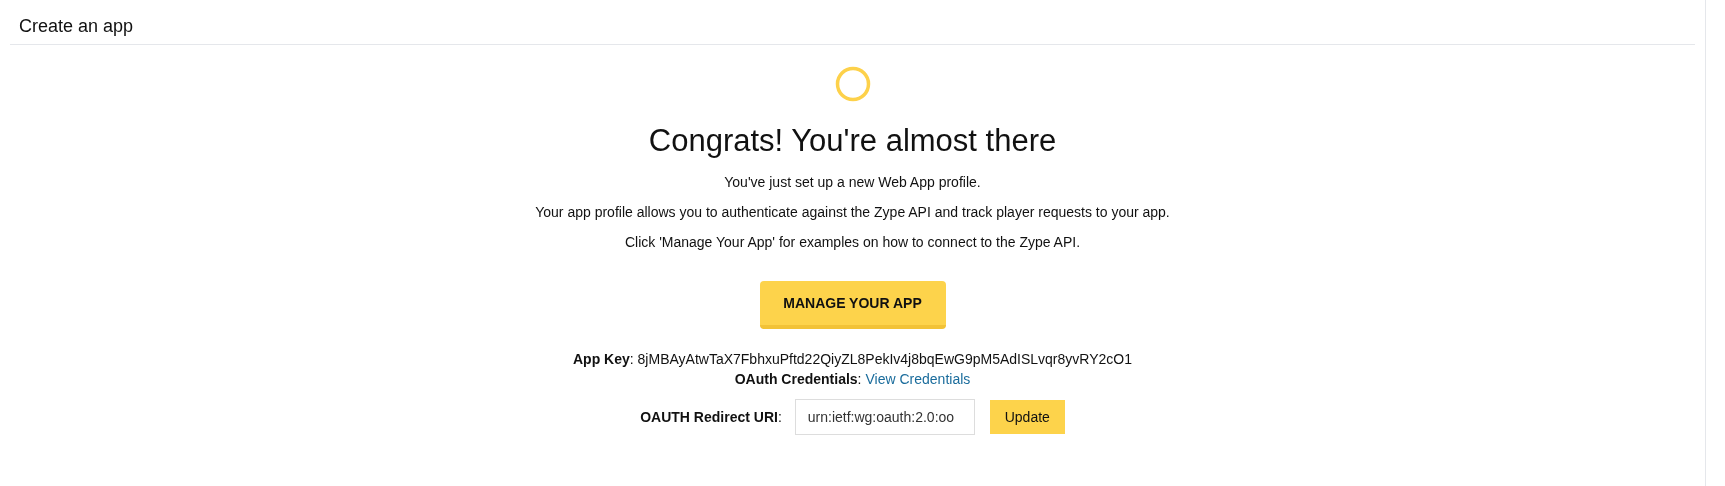 The width and height of the screenshot is (1725, 486). Describe the element at coordinates (918, 379) in the screenshot. I see `view-credentials-link: View Credentials` at that location.